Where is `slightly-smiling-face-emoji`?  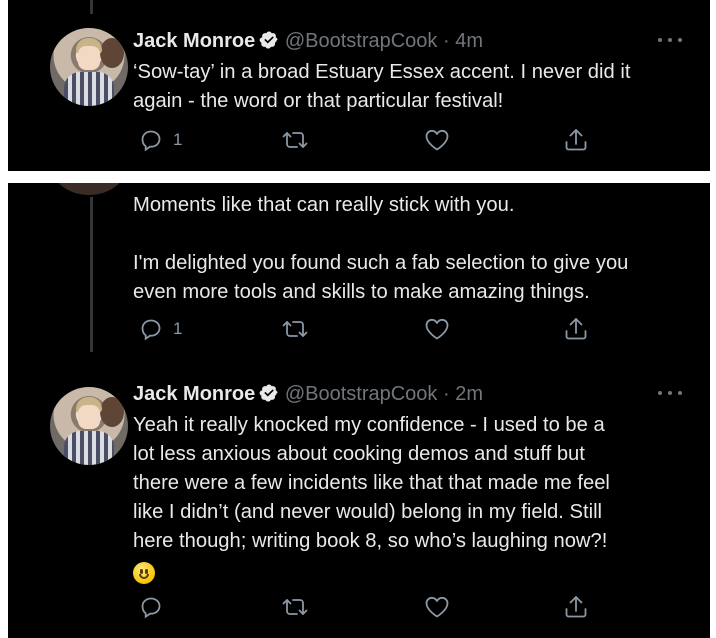
slightly-smiling-face-emoji is located at coordinates (144, 573).